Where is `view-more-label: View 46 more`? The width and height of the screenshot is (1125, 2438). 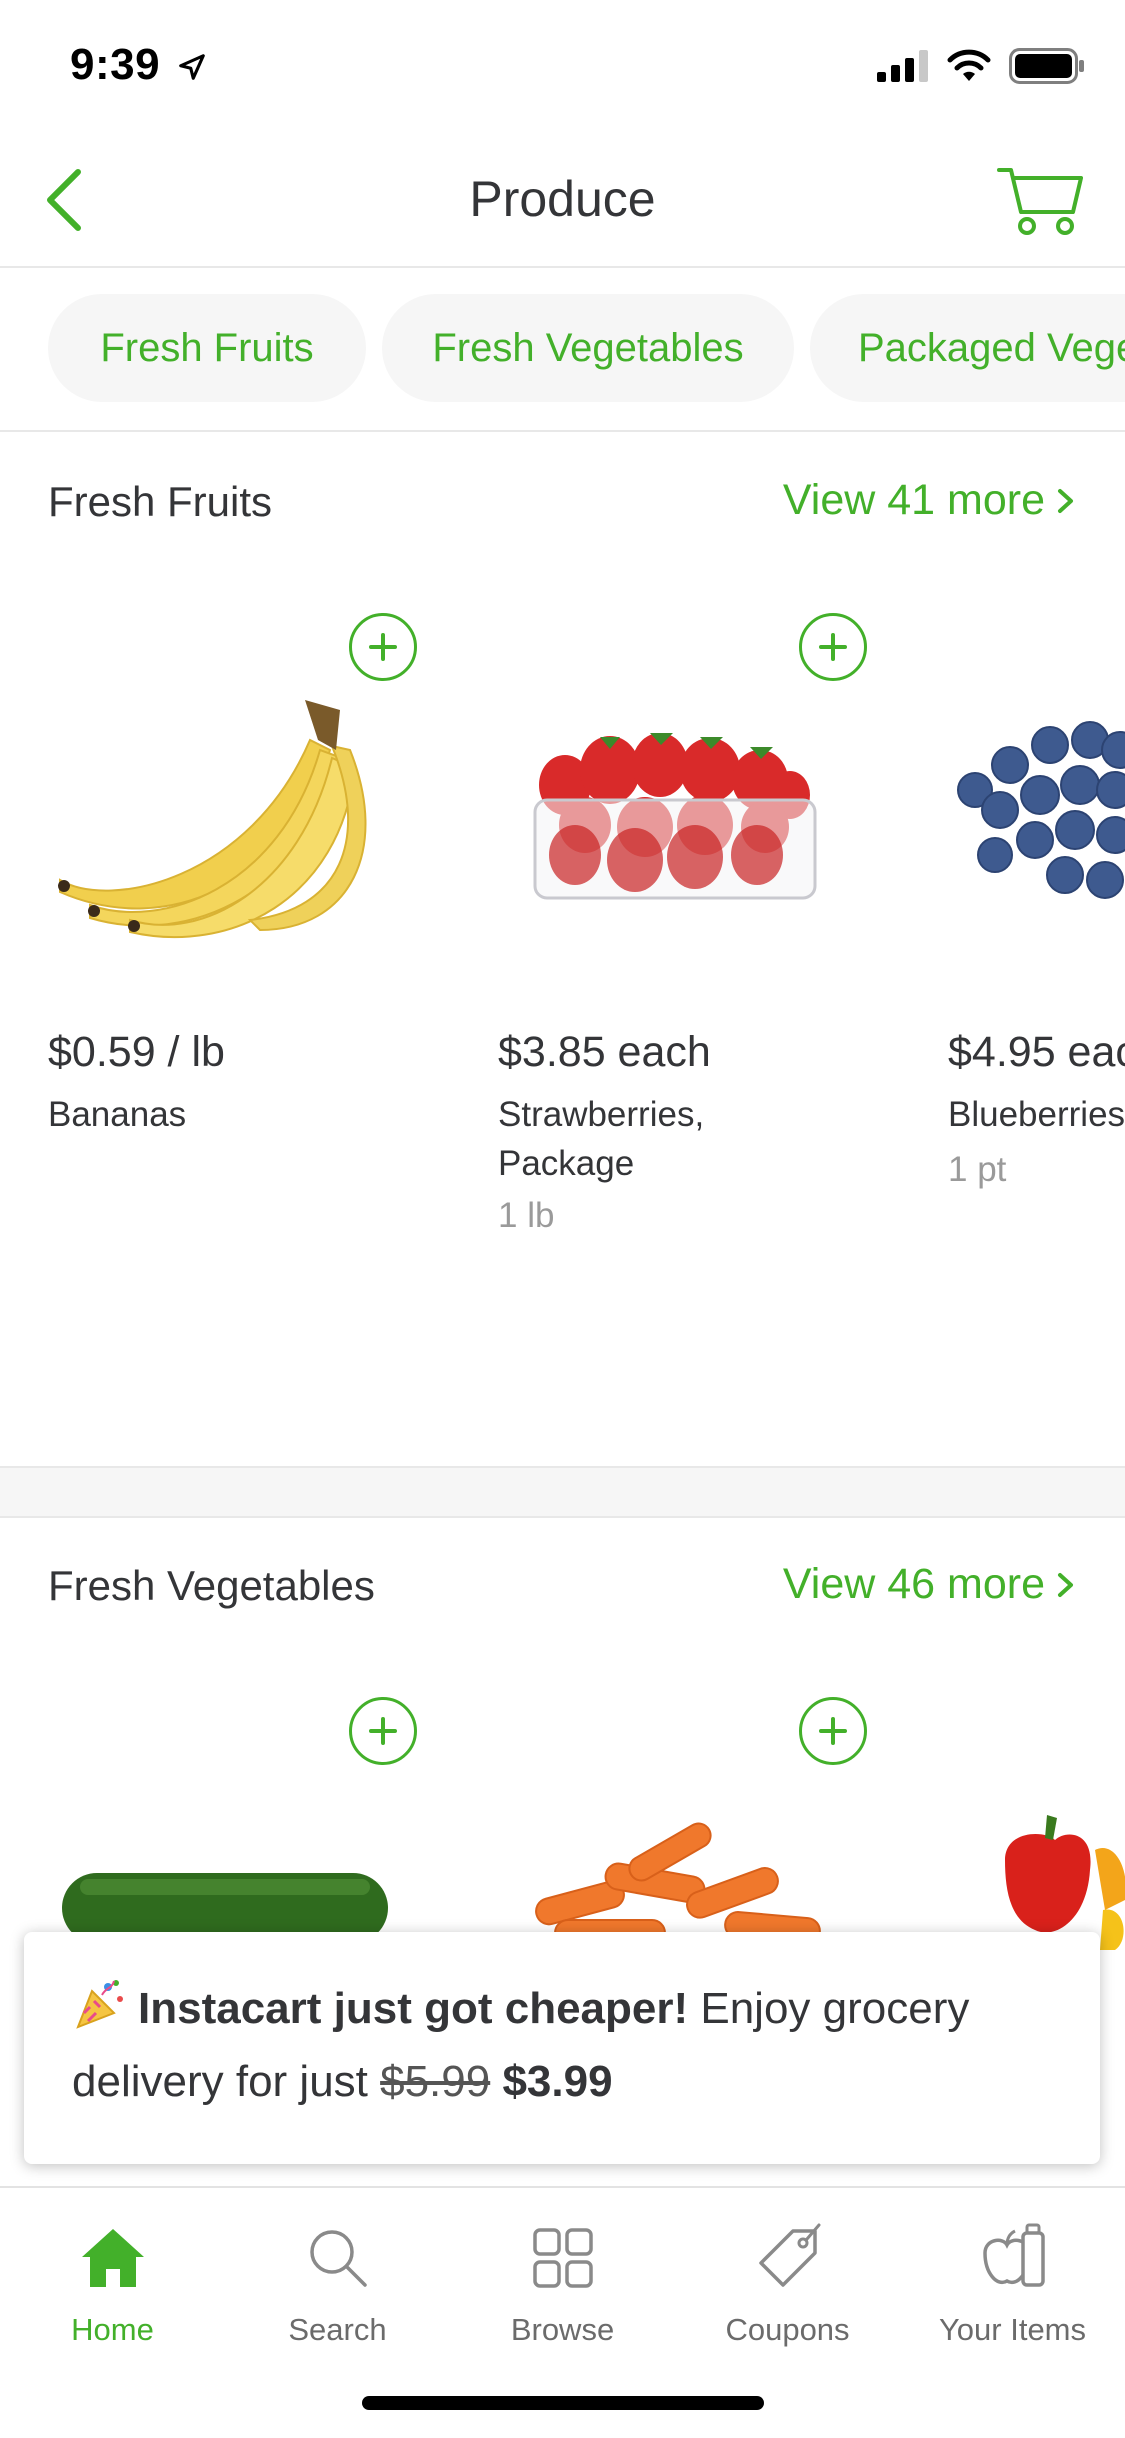 view-more-label: View 46 more is located at coordinates (913, 1584).